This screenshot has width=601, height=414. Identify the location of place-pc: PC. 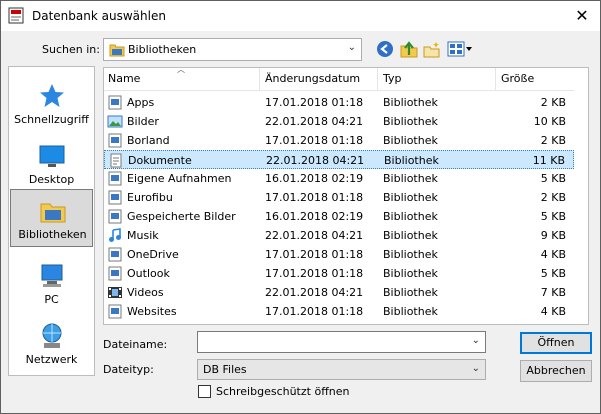
(51, 284).